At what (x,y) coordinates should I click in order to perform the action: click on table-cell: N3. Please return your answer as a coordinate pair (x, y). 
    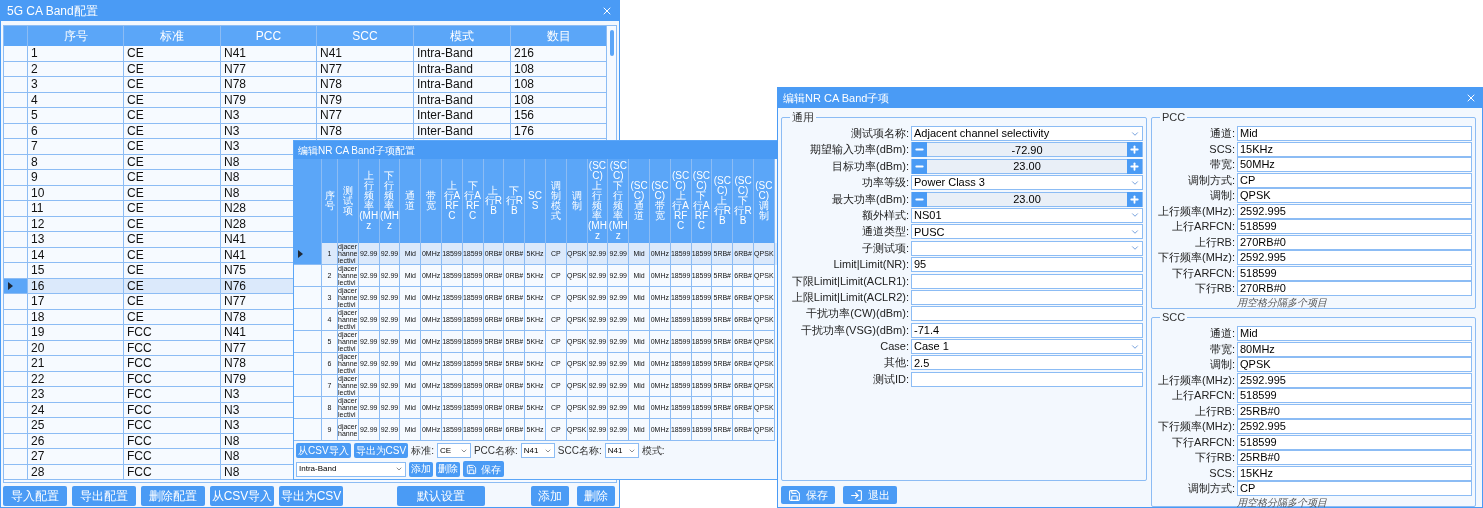
    Looking at the image, I should click on (269, 116).